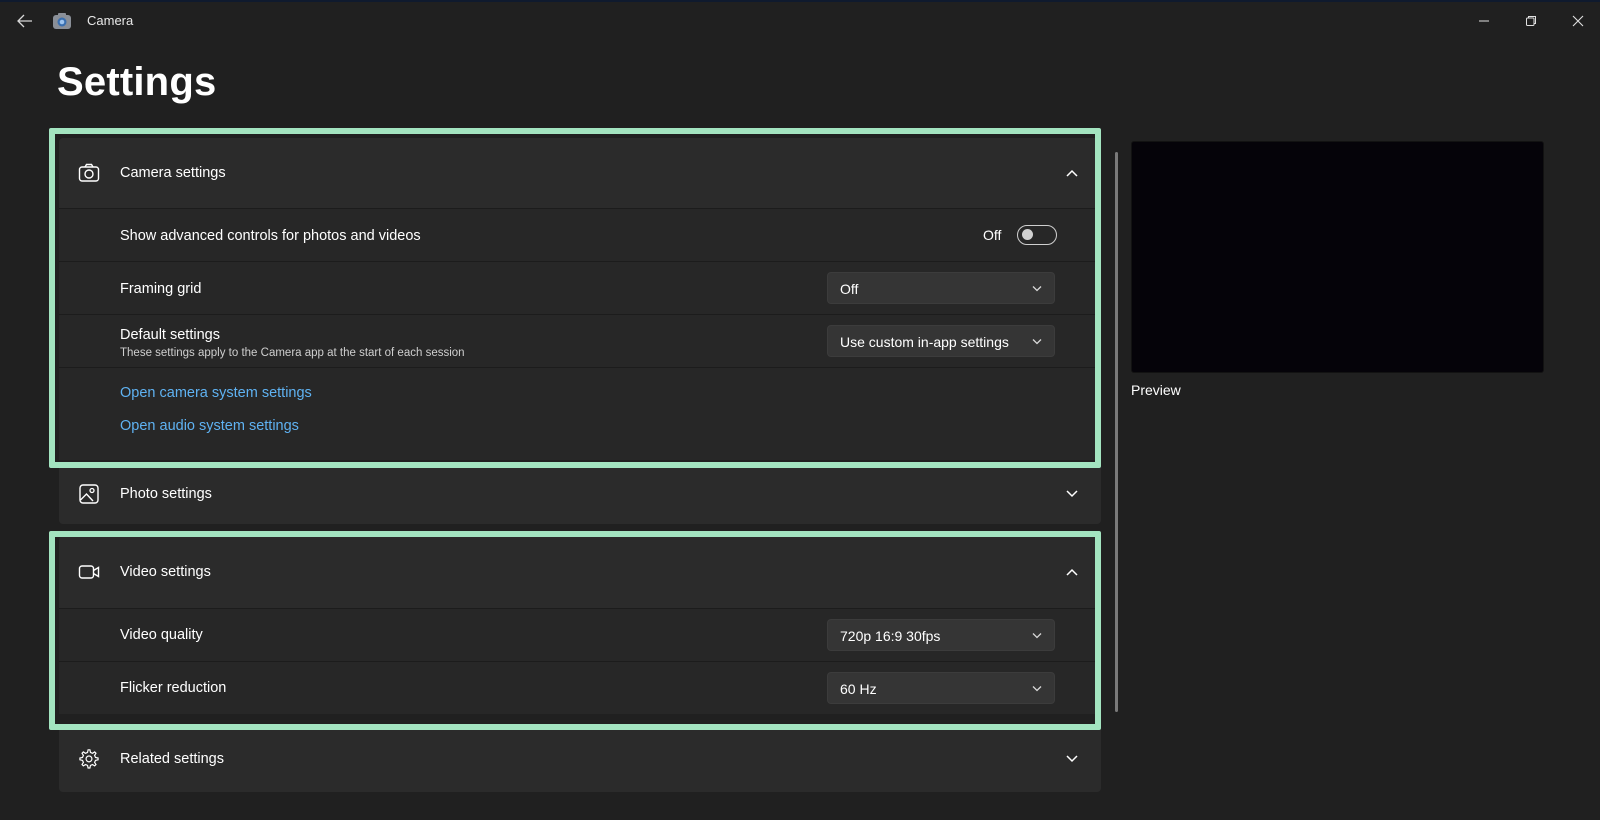 The height and width of the screenshot is (820, 1600). Describe the element at coordinates (580, 173) in the screenshot. I see `camera-settings-header: Camera settings` at that location.